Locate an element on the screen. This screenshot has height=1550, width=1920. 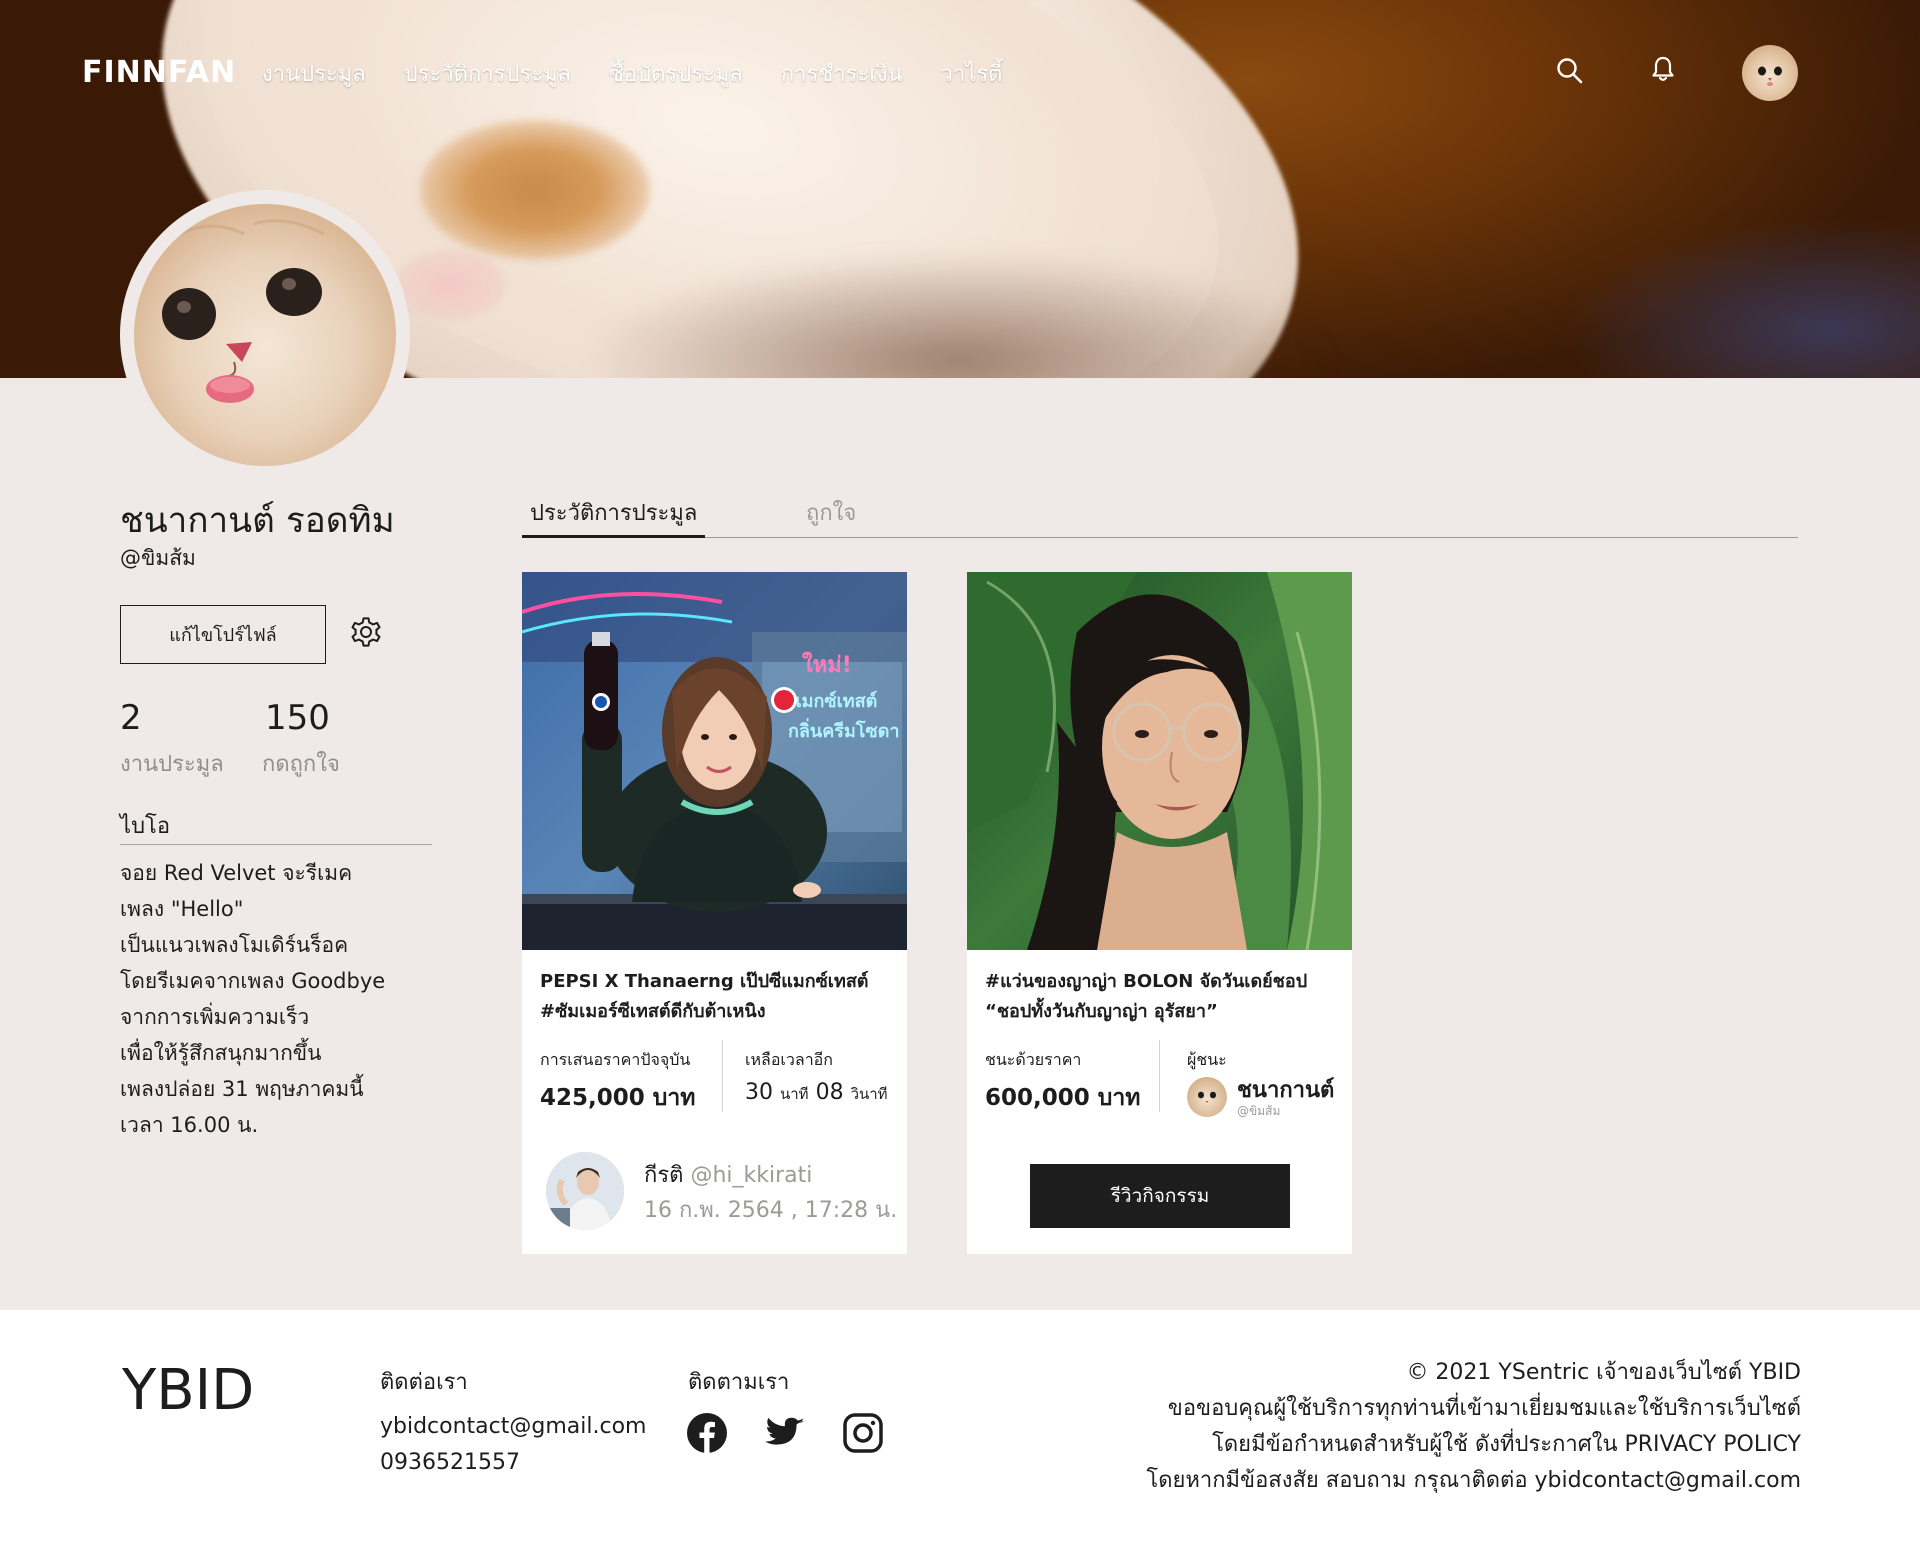
stat-auctions-label: งานประมูล is located at coordinates (172, 764).